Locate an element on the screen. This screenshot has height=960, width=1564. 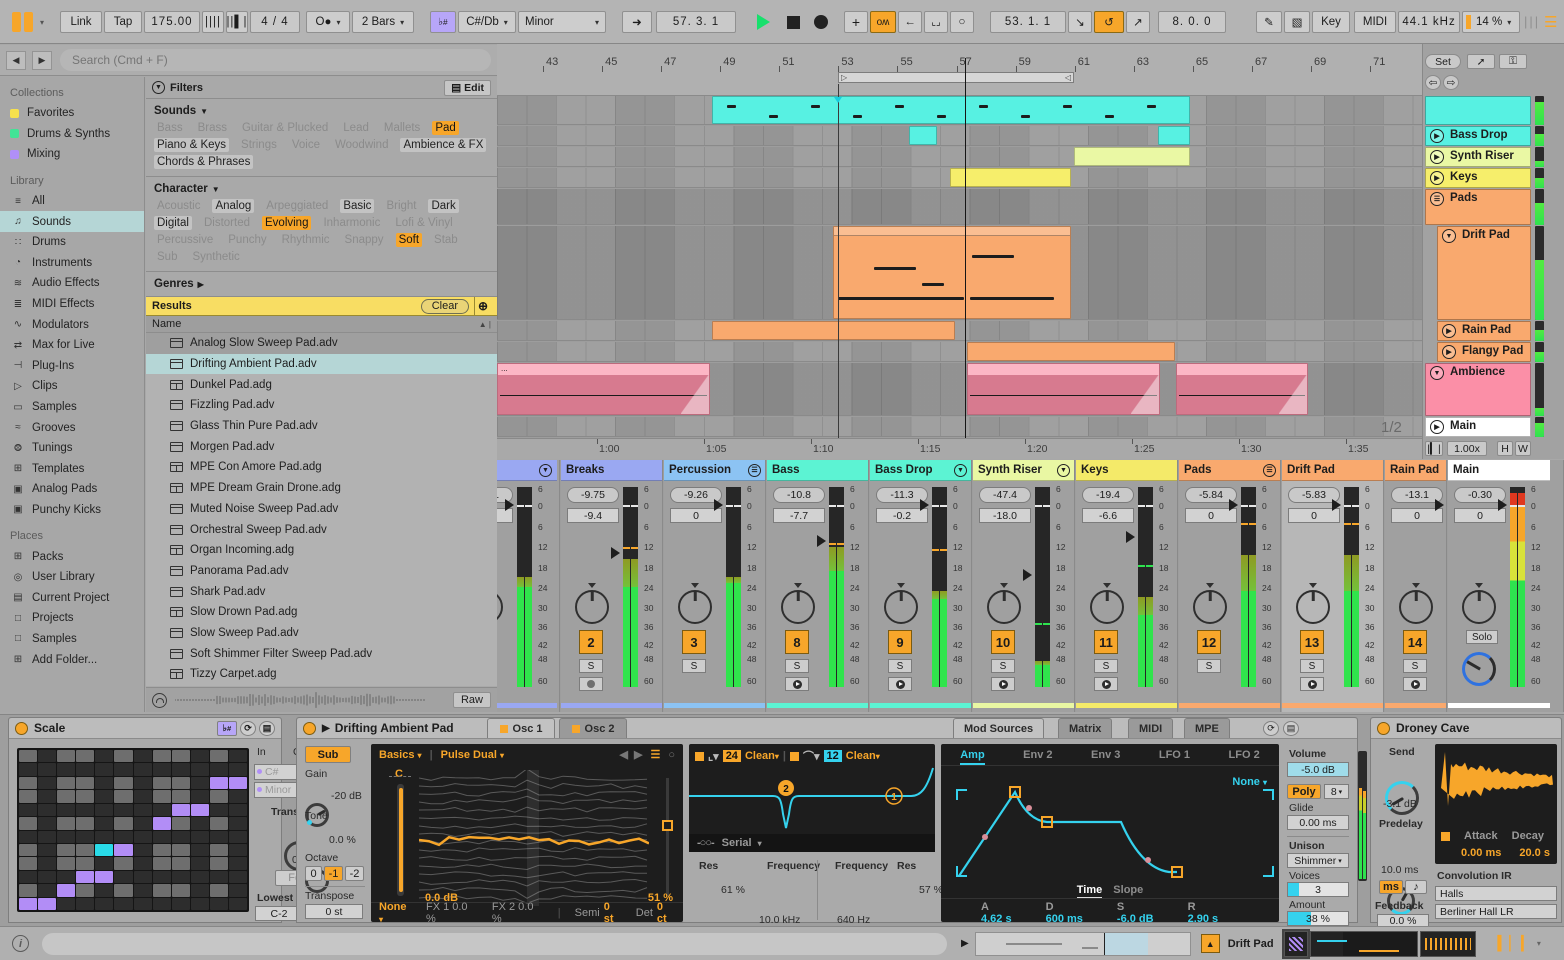
character-section-header: Character ▼ is located at coordinates (321, 187).